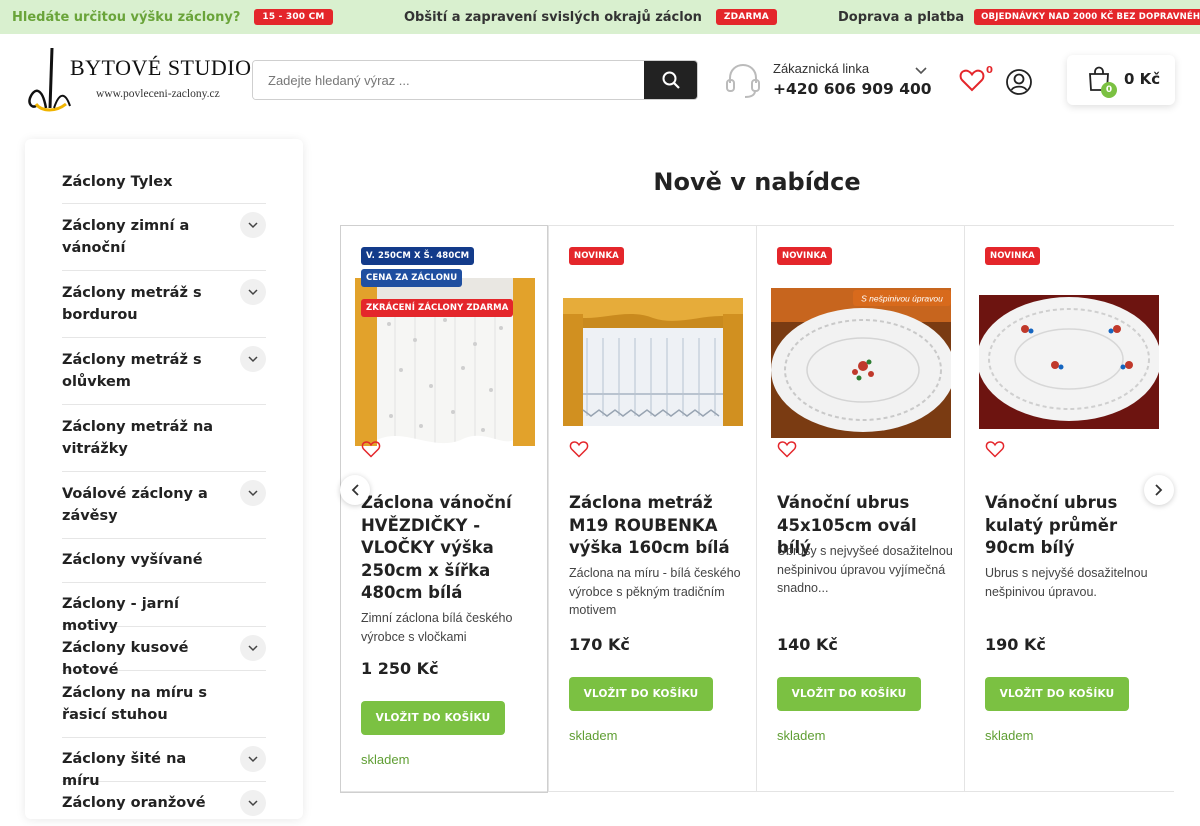 The width and height of the screenshot is (1200, 826). I want to click on sidebar-item: Voálové záclony a závěsy, so click(164, 505).